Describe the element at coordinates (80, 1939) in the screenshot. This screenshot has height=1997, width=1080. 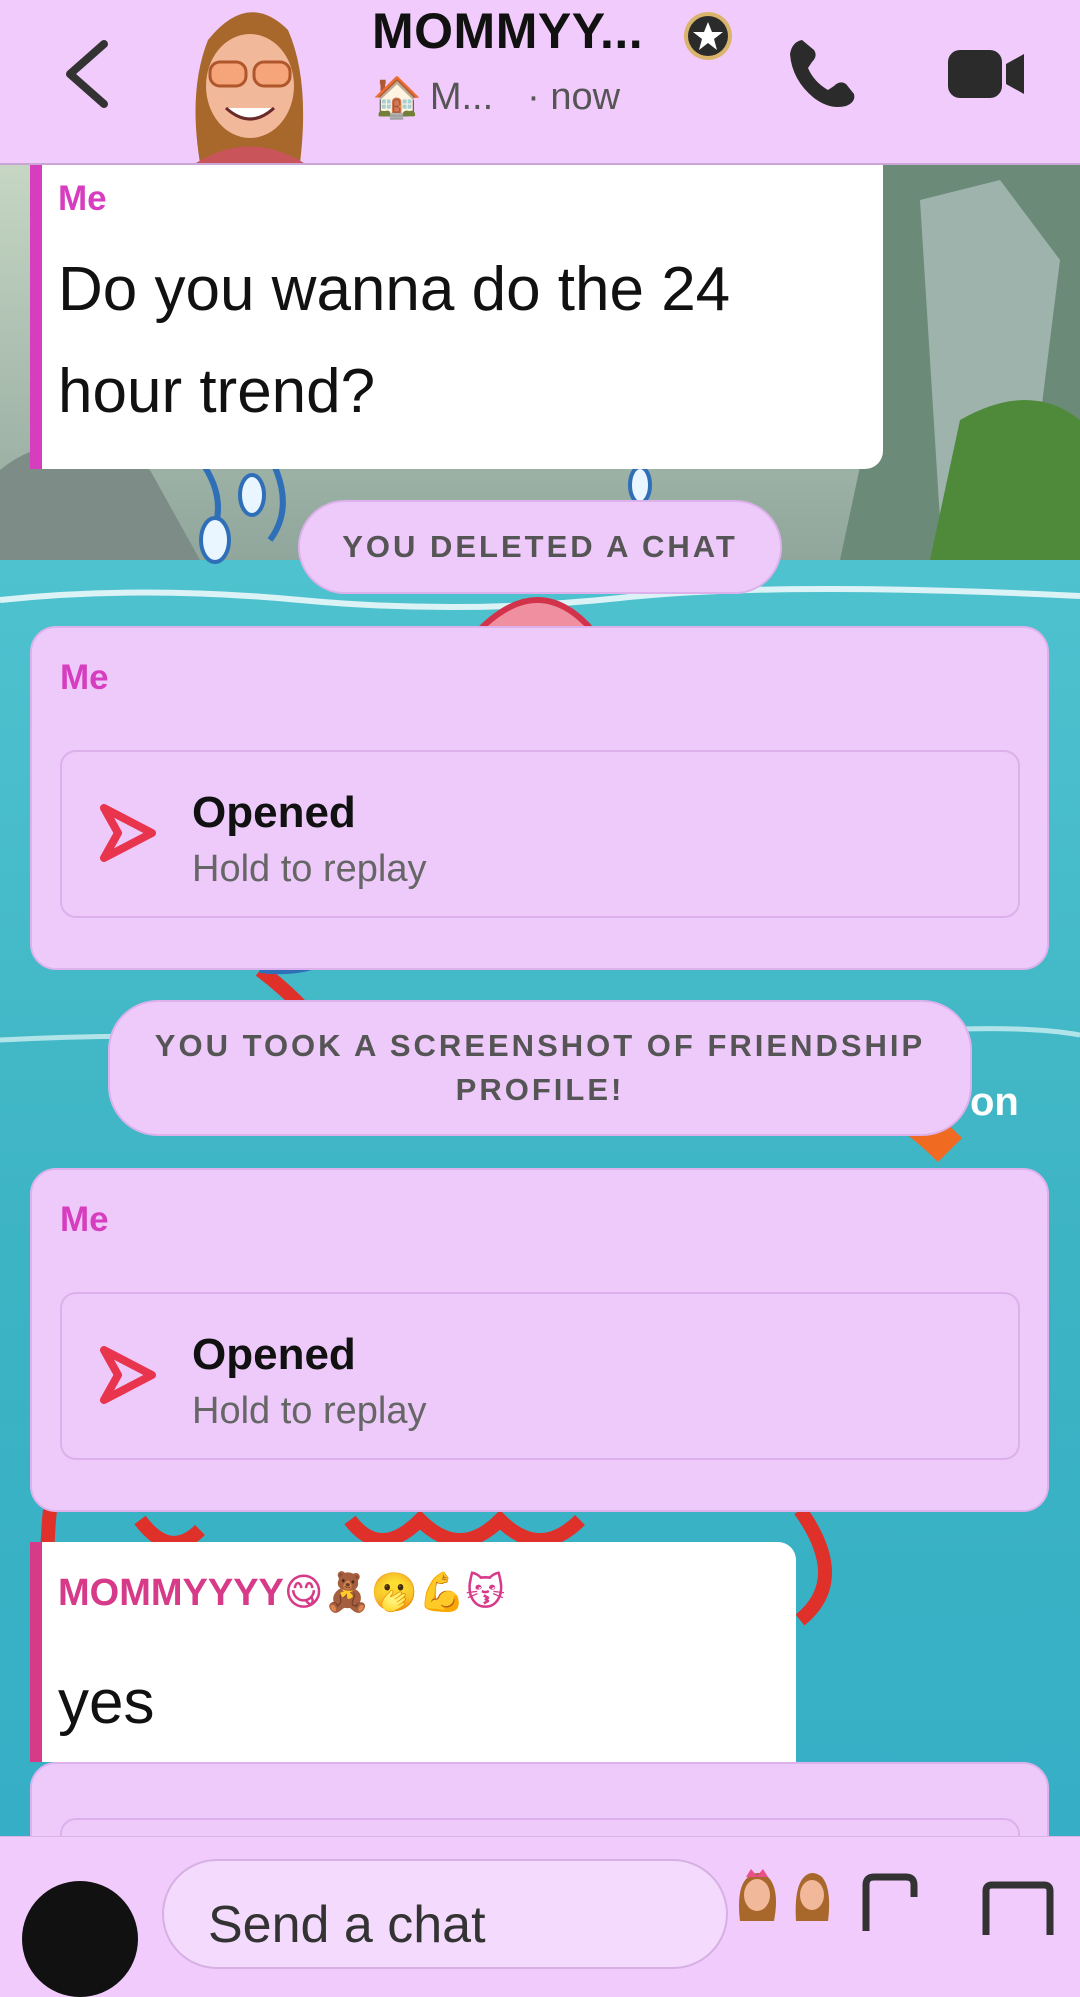
I see `camera-button` at that location.